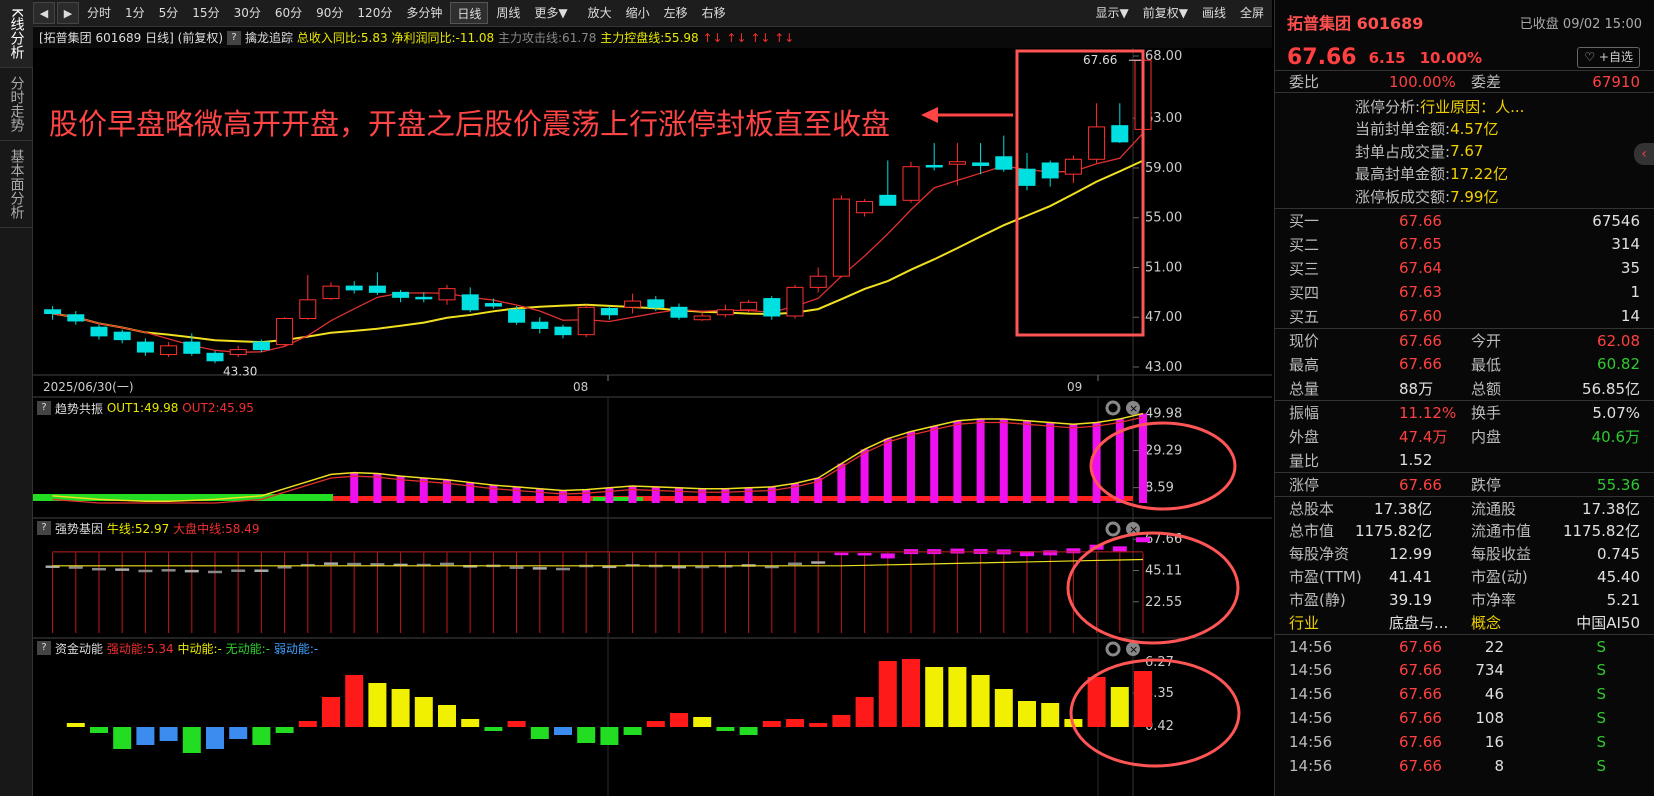 This screenshot has height=796, width=1654. I want to click on y-tick-label: 22.55, so click(1163, 602).